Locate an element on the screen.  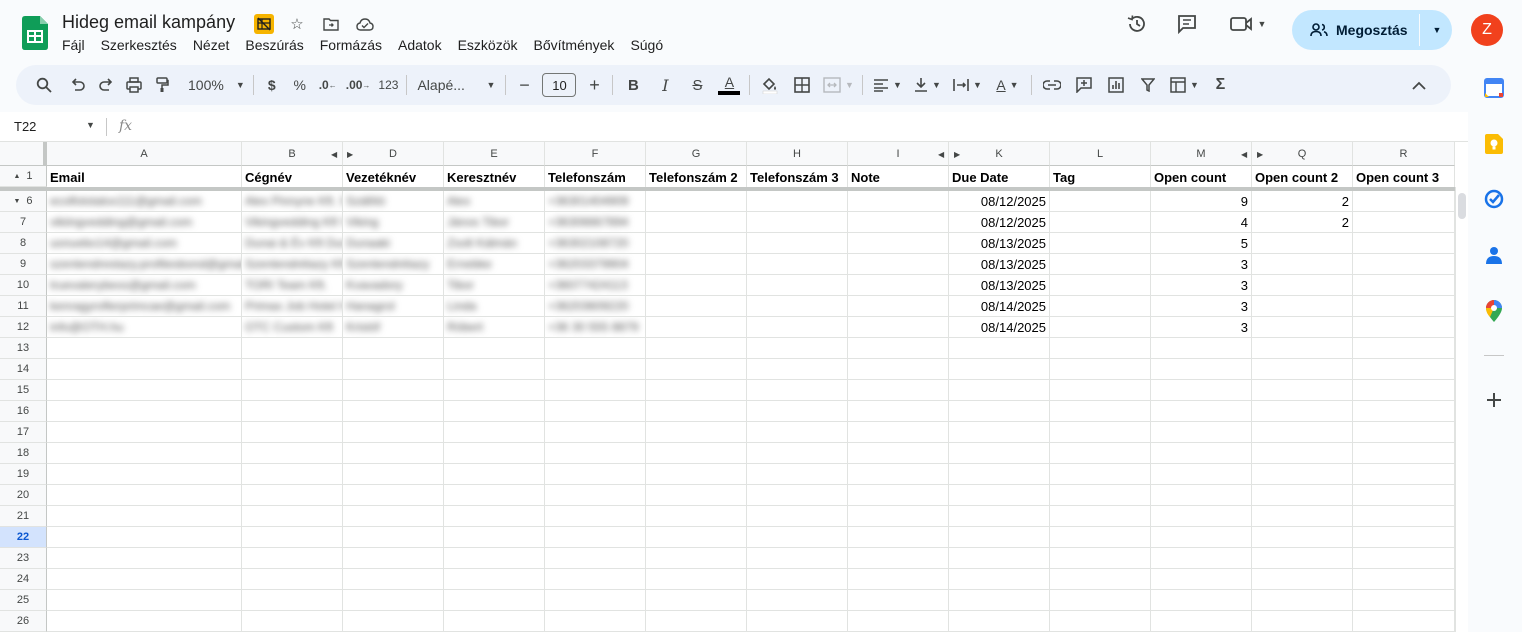
bold-button: B is located at coordinates (633, 85).